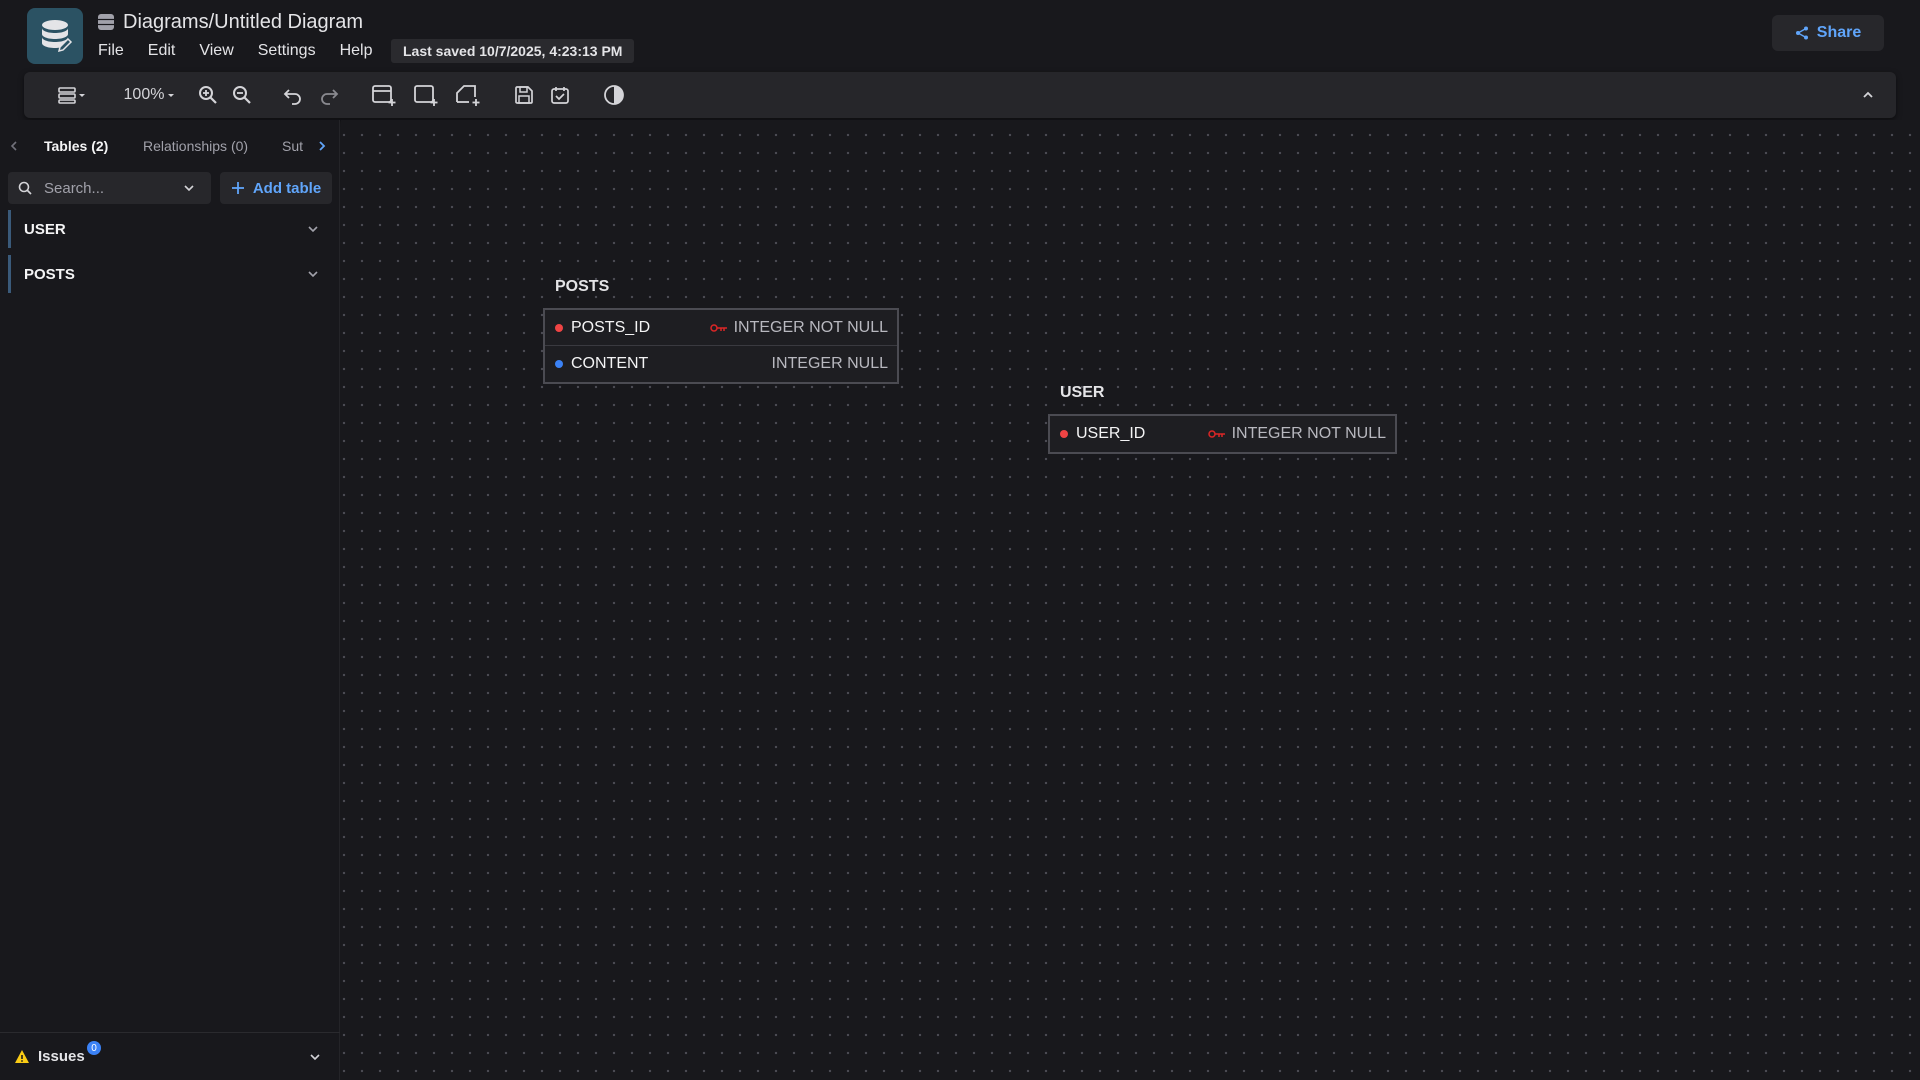 The width and height of the screenshot is (1920, 1080). What do you see at coordinates (721, 364) in the screenshot?
I see `table-row: CONTENT INTEGER NULL` at bounding box center [721, 364].